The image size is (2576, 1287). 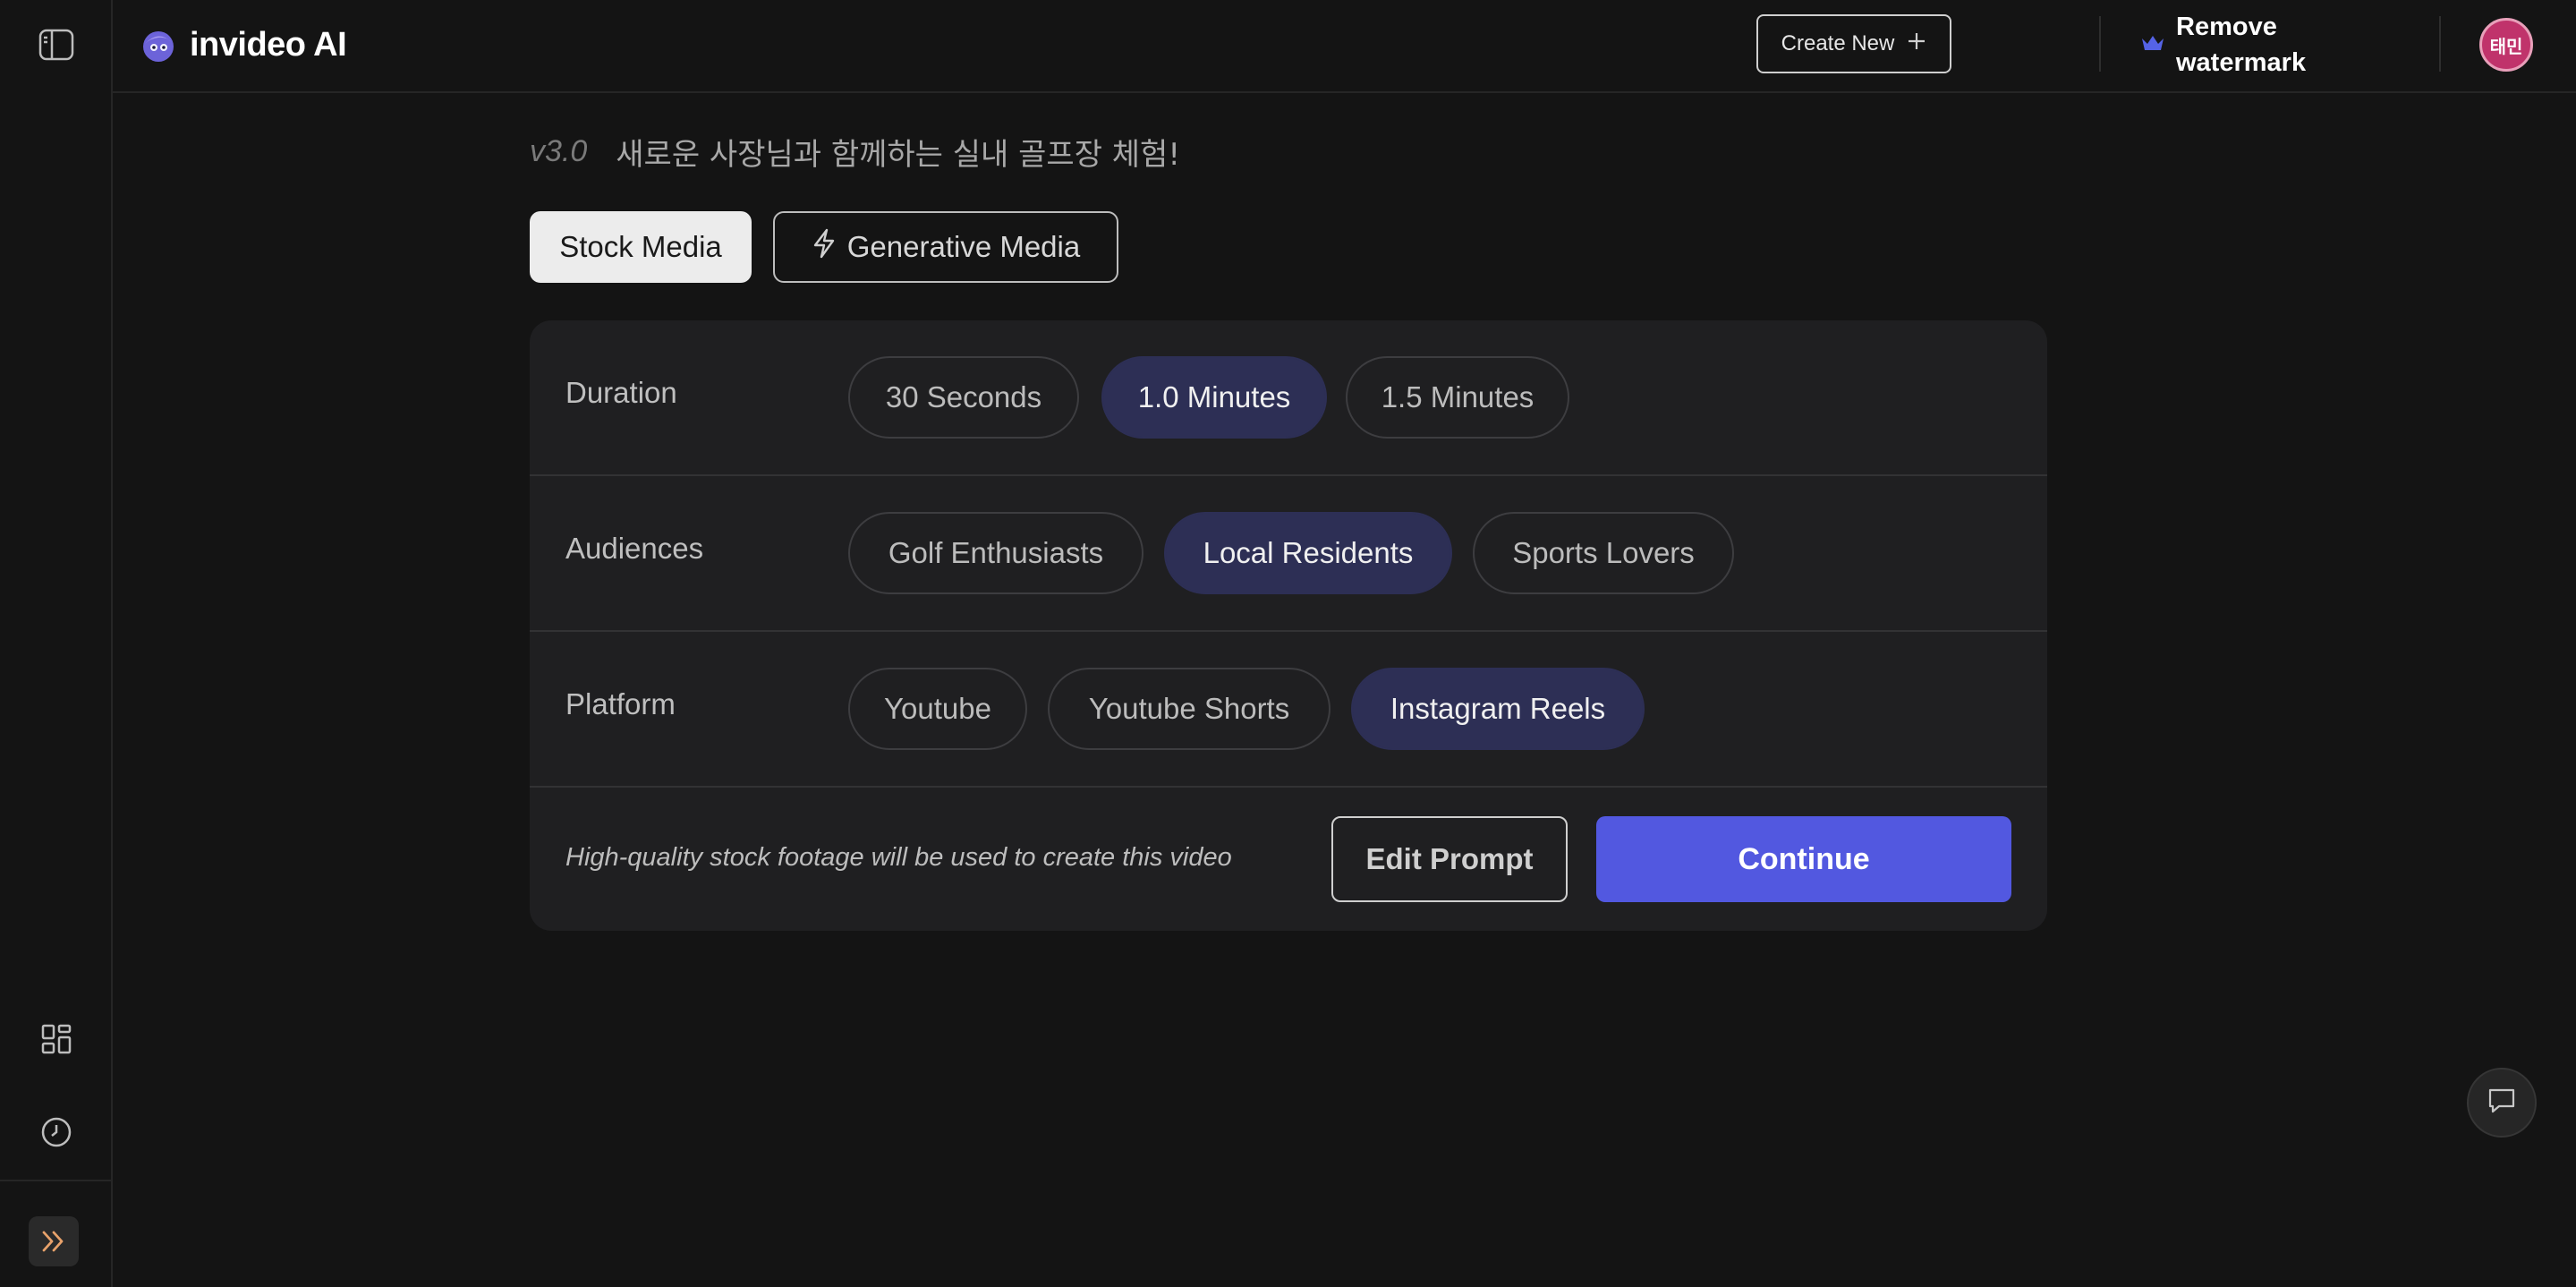 What do you see at coordinates (55, 1180) in the screenshot?
I see `sidebar-divider` at bounding box center [55, 1180].